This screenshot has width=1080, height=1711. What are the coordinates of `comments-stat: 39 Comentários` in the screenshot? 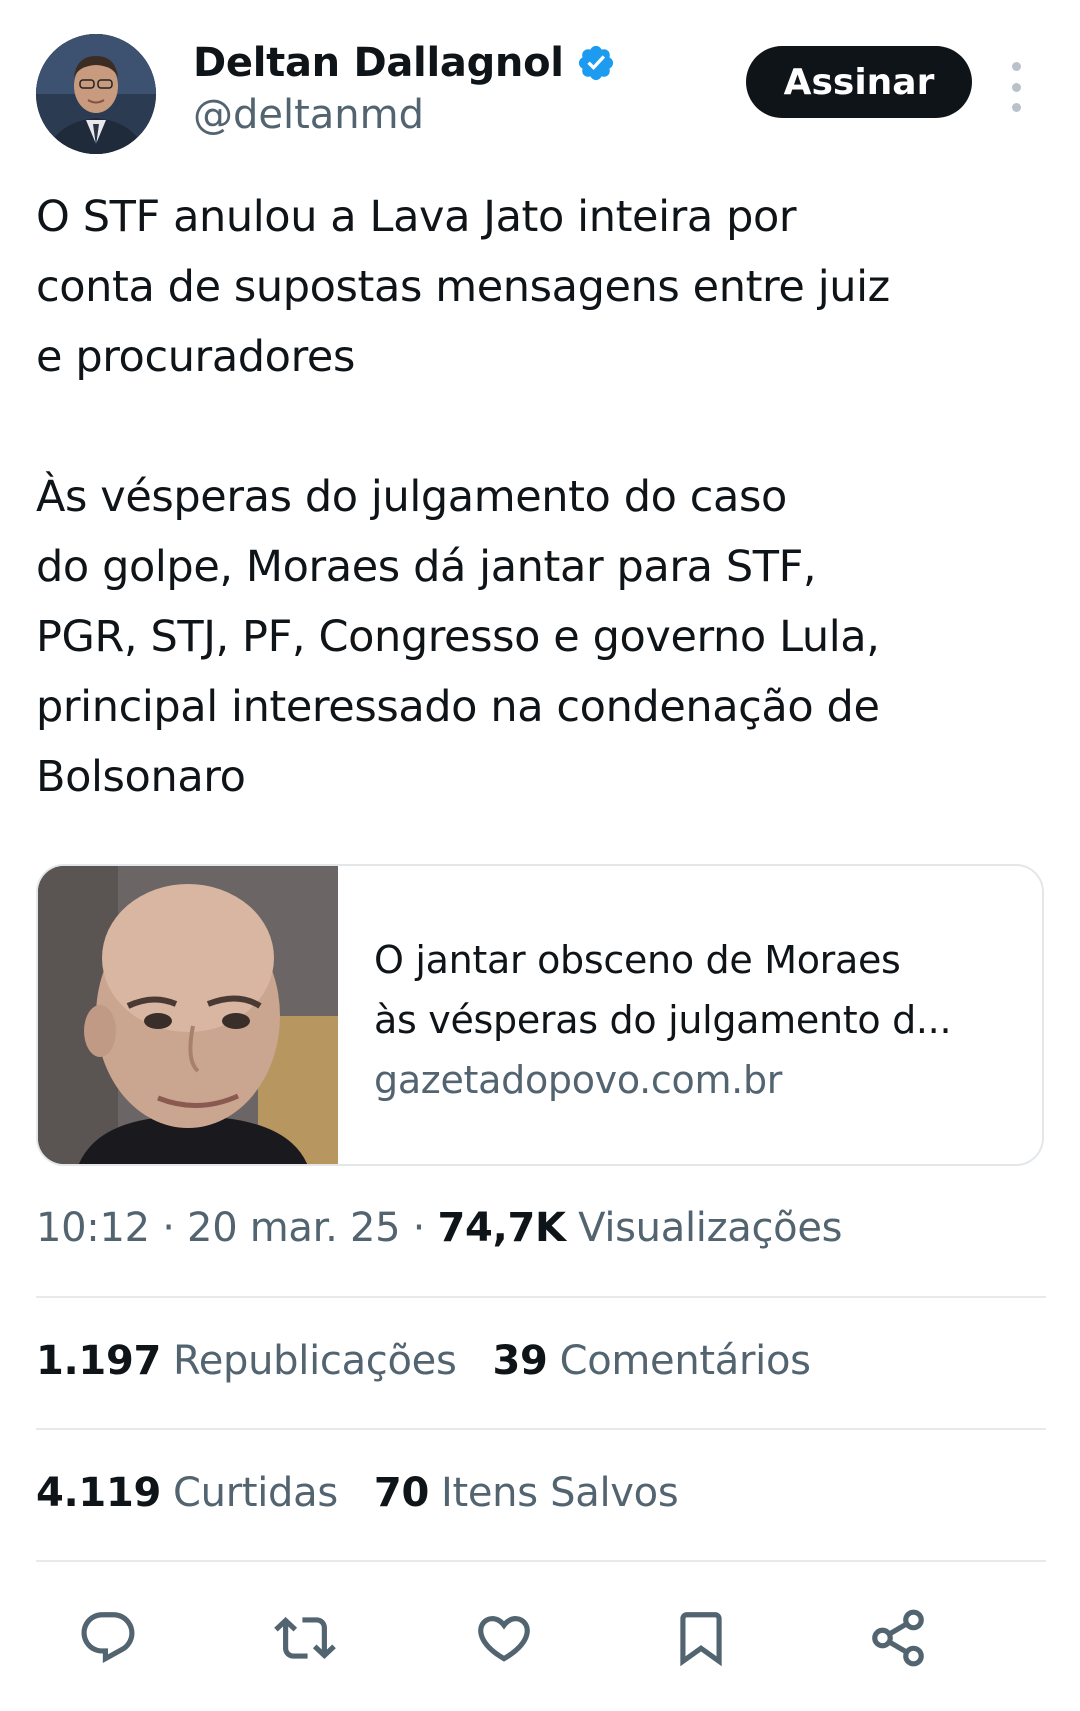 It's located at (652, 1361).